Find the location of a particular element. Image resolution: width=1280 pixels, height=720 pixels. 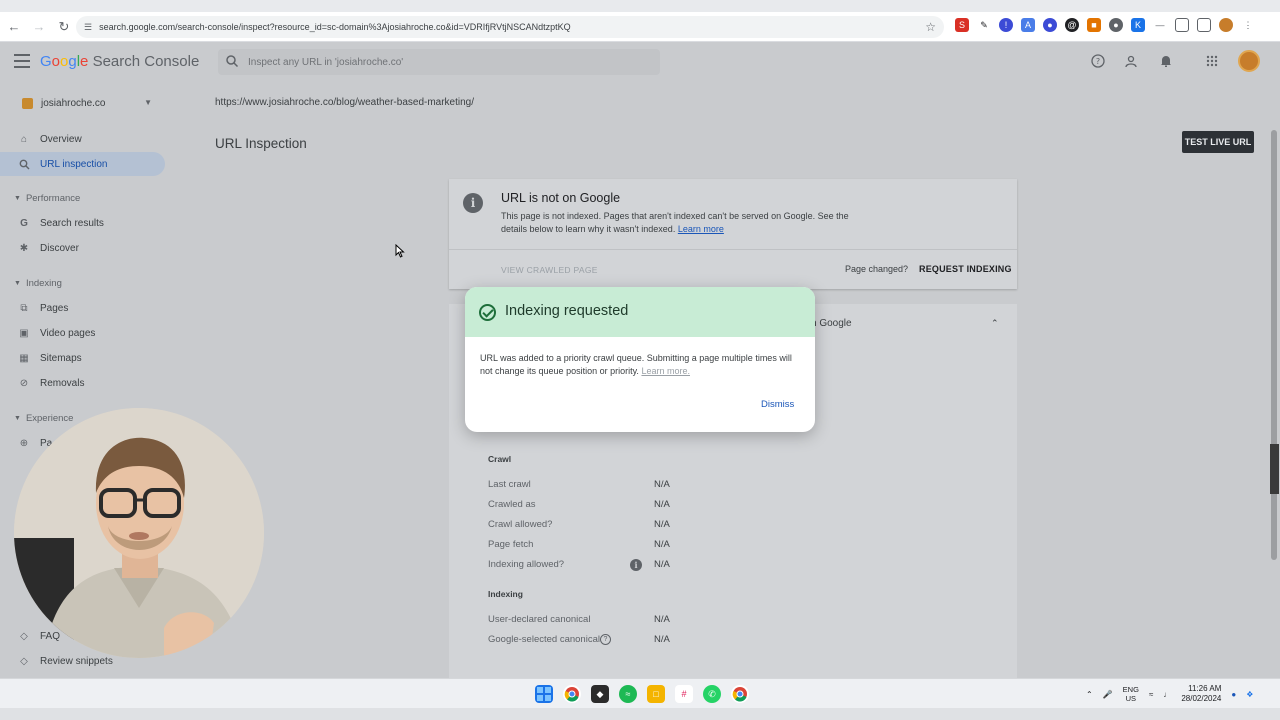

sidebar-item-overview: ⌂ Overview is located at coordinates (82, 139).